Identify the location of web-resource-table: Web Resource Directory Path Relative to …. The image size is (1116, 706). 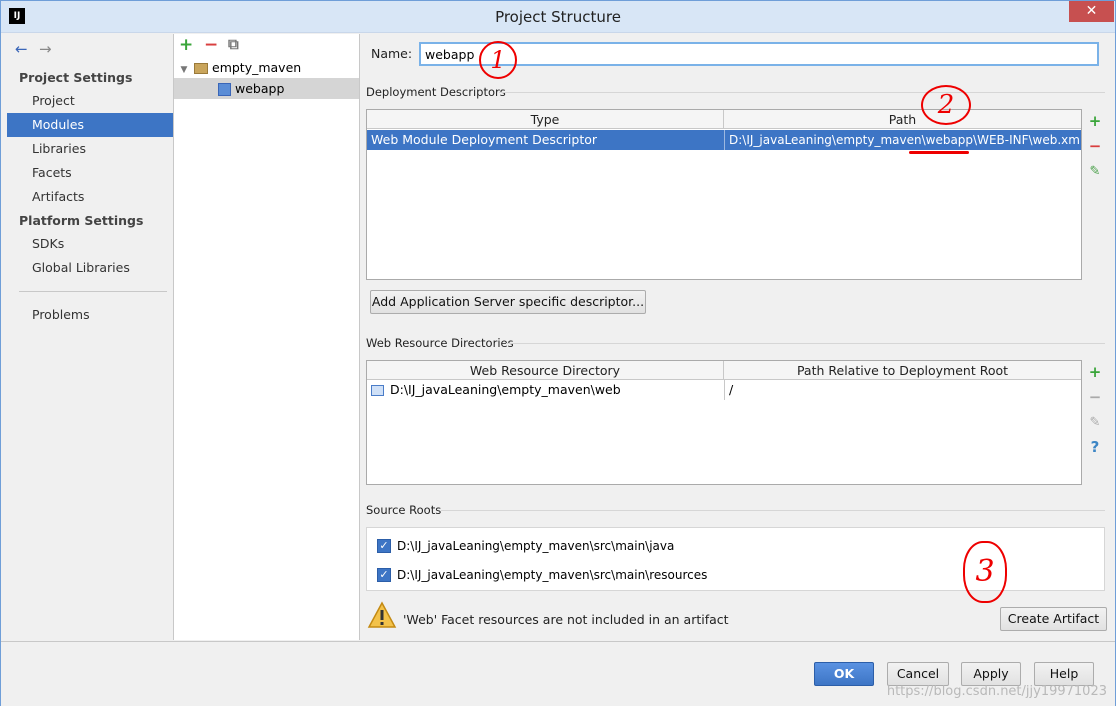
(724, 422).